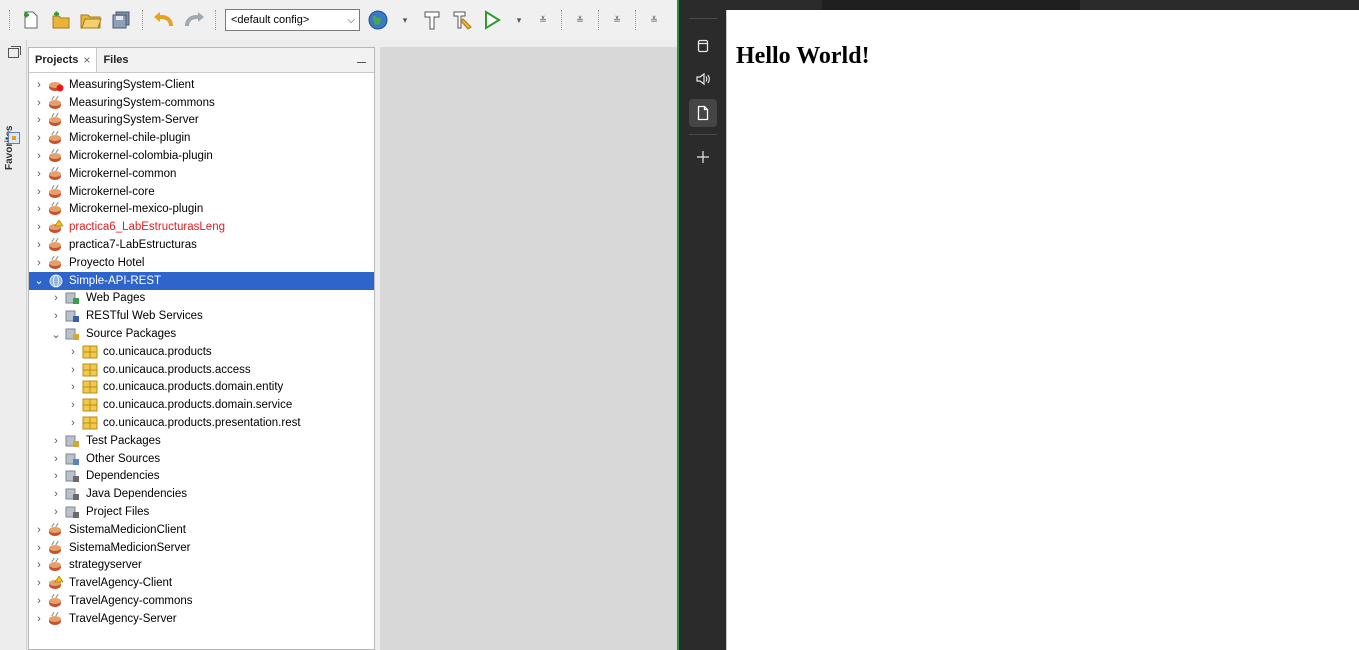 The image size is (1359, 650). I want to click on tab-files: Files, so click(115, 60).